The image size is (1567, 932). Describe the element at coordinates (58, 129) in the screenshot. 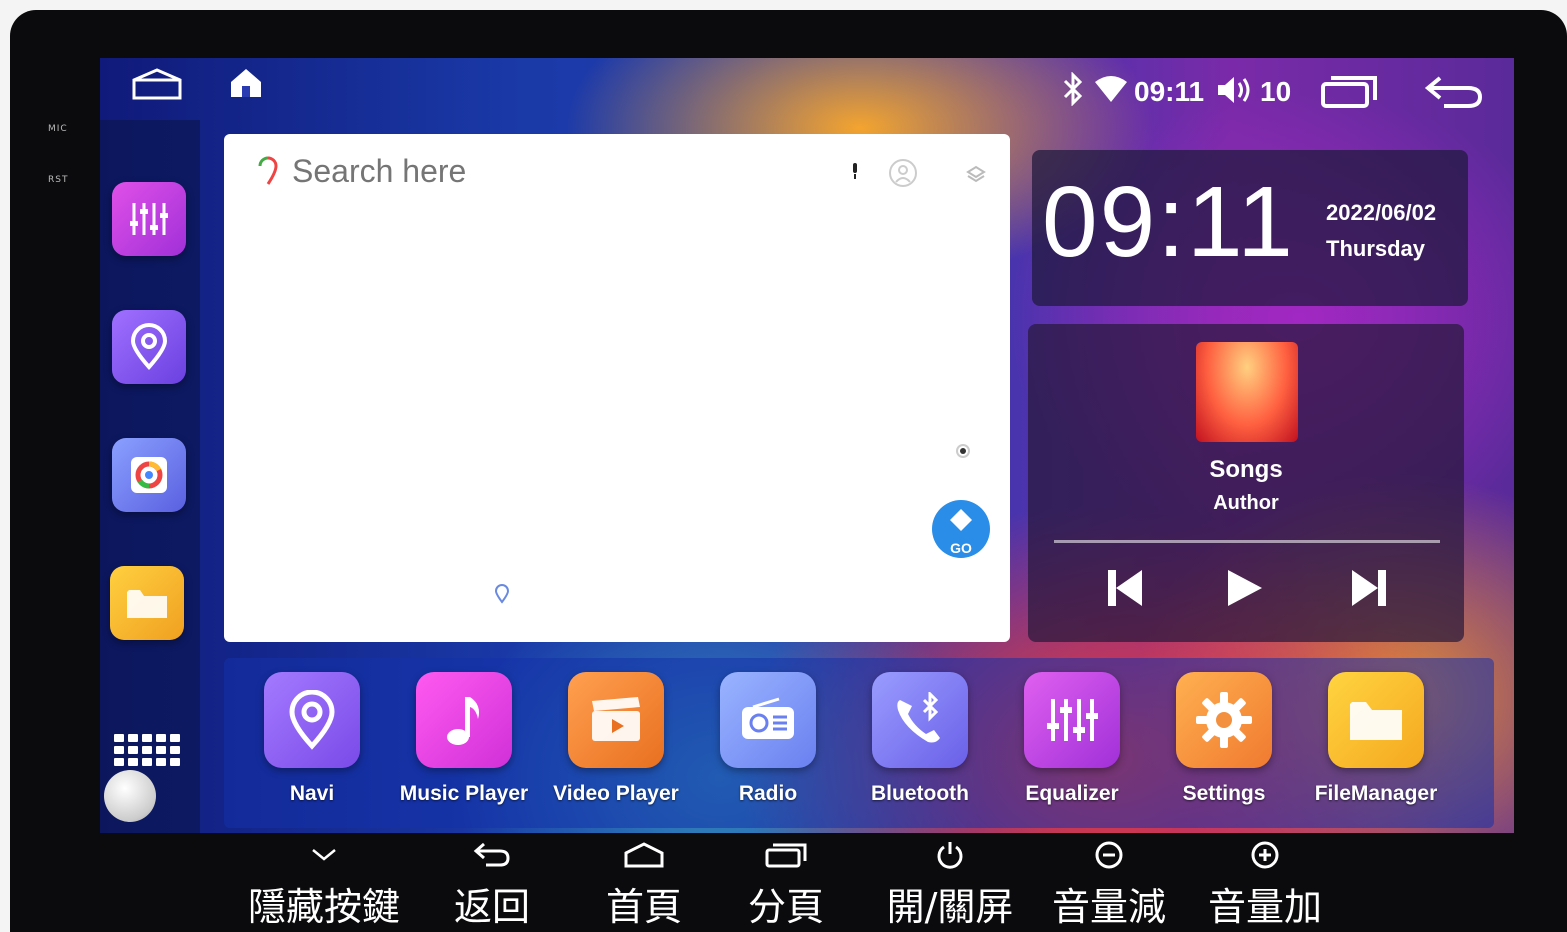

I see `mic-label: MIC` at that location.